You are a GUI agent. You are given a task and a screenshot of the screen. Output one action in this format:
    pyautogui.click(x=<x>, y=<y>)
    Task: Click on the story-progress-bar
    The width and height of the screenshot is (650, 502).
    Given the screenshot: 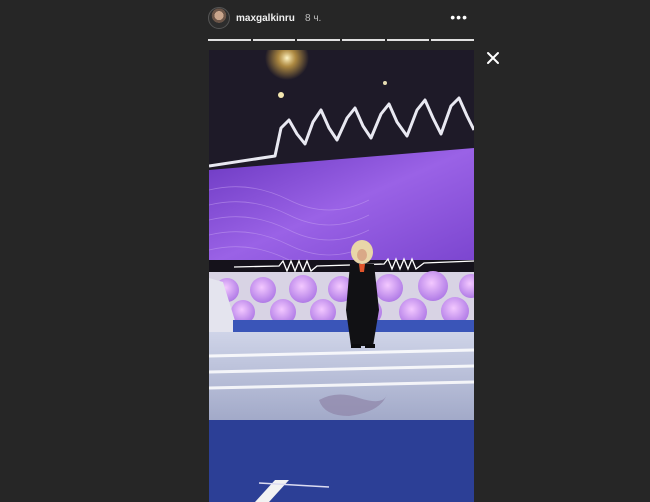 What is the action you would take?
    pyautogui.click(x=341, y=40)
    